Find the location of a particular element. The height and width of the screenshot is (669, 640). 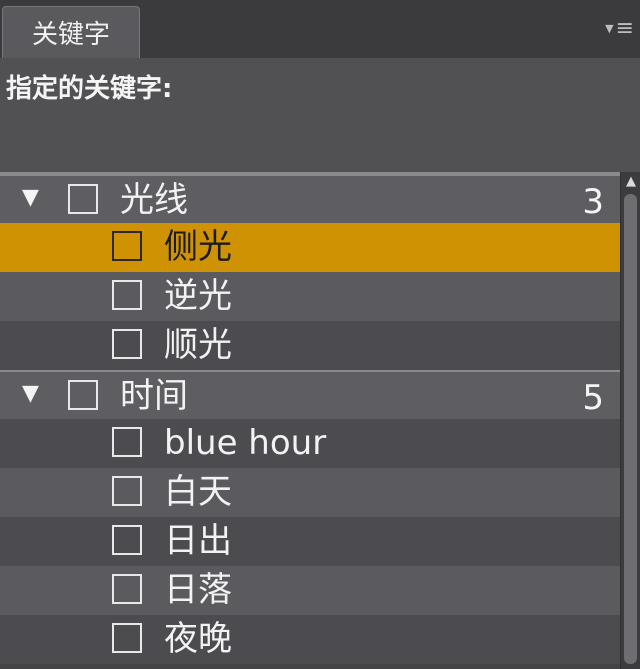

keyword-row: blue hour is located at coordinates (310, 443).